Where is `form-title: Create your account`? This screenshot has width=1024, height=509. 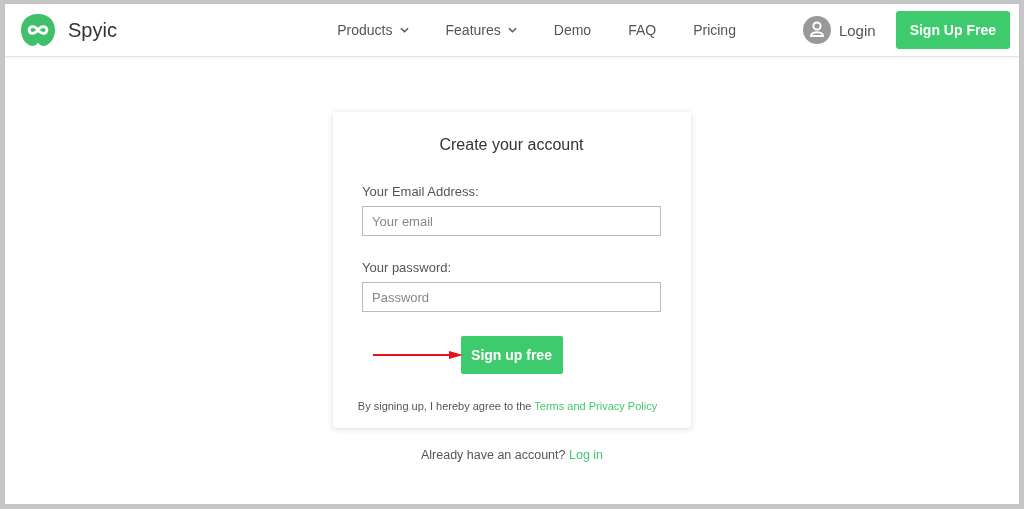
form-title: Create your account is located at coordinates (511, 145).